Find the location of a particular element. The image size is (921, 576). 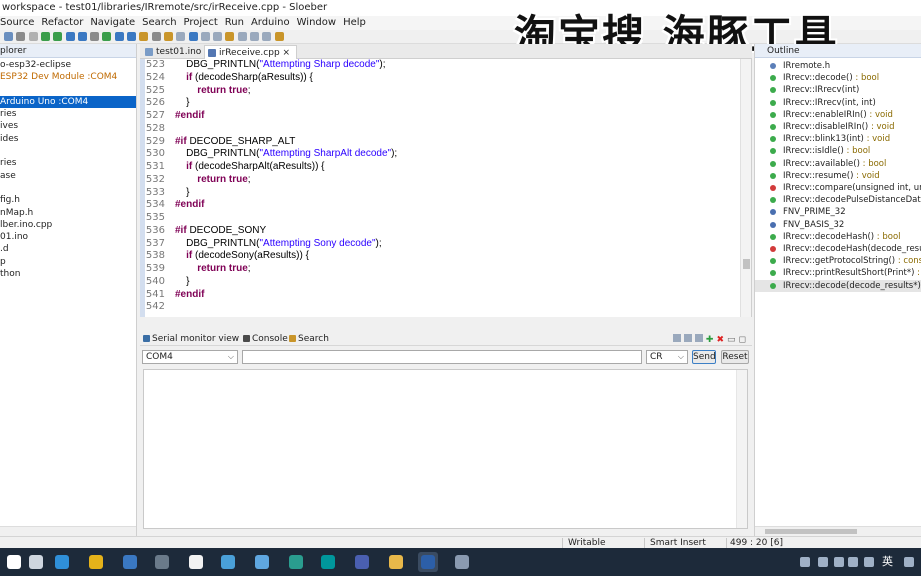

outline-hscrollbar is located at coordinates (838, 531).